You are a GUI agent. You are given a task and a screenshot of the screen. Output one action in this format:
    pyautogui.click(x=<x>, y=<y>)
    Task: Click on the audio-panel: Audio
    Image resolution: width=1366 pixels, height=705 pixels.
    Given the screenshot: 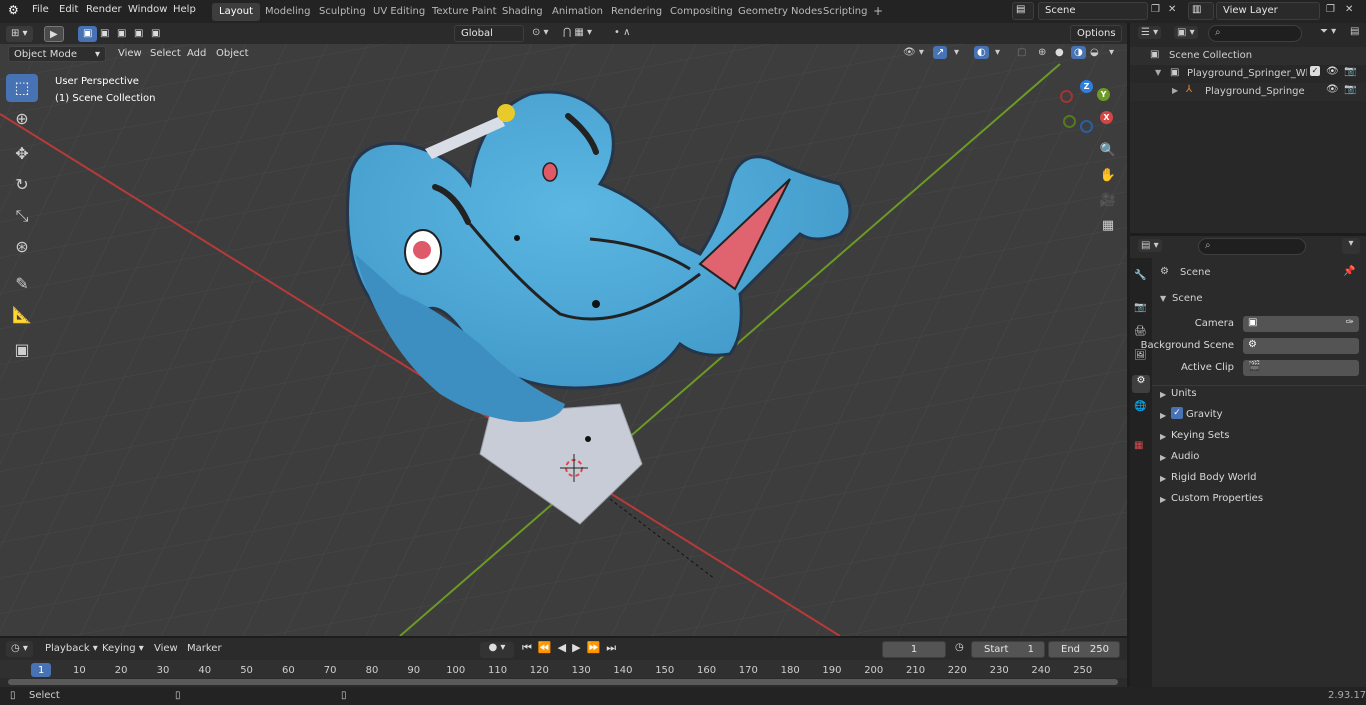 What is the action you would take?
    pyautogui.click(x=1185, y=456)
    